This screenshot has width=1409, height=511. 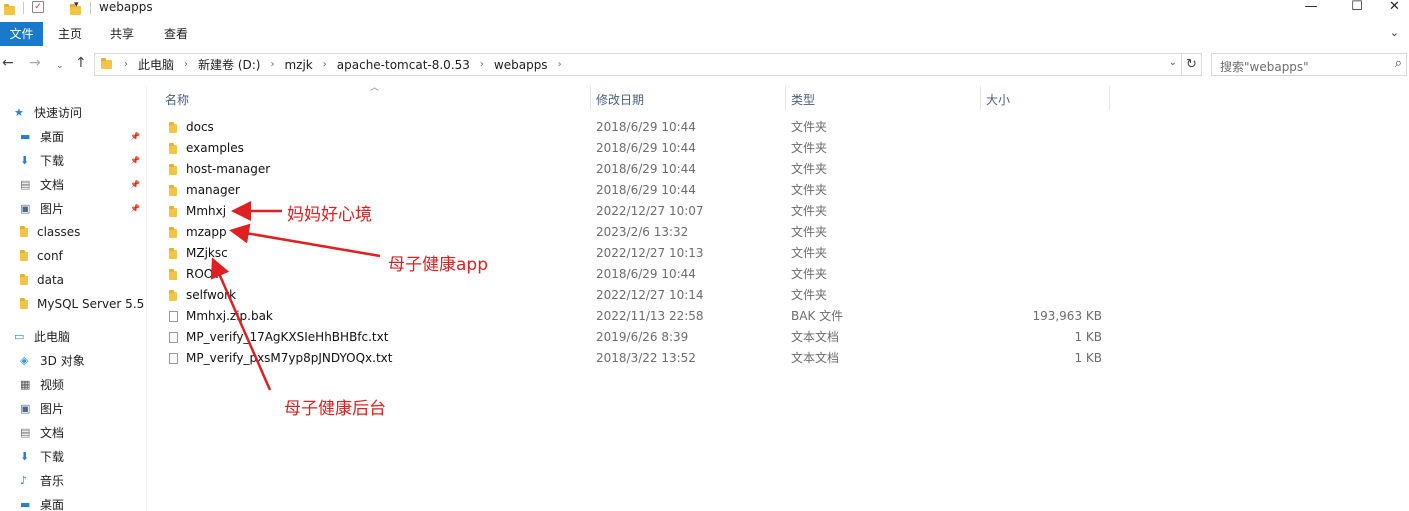 I want to click on arrow-to-mzjksc, so click(x=241, y=324).